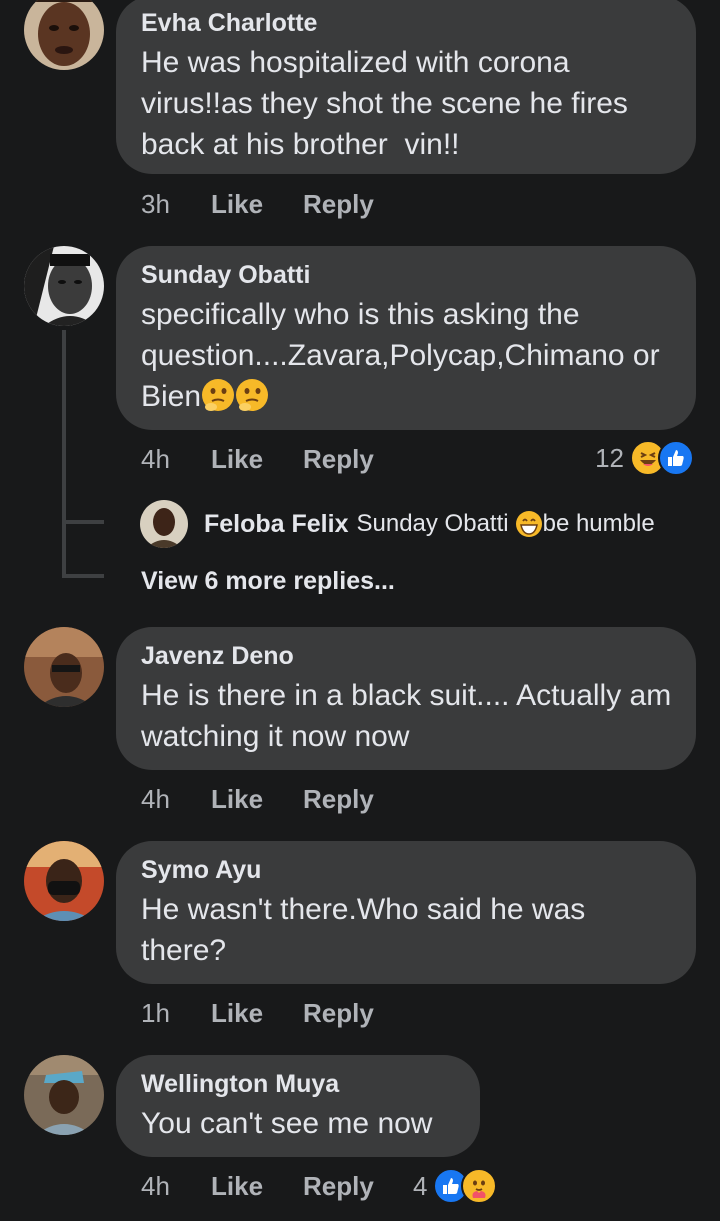 This screenshot has height=1221, width=720. I want to click on comment-time: 4h, so click(176, 1186).